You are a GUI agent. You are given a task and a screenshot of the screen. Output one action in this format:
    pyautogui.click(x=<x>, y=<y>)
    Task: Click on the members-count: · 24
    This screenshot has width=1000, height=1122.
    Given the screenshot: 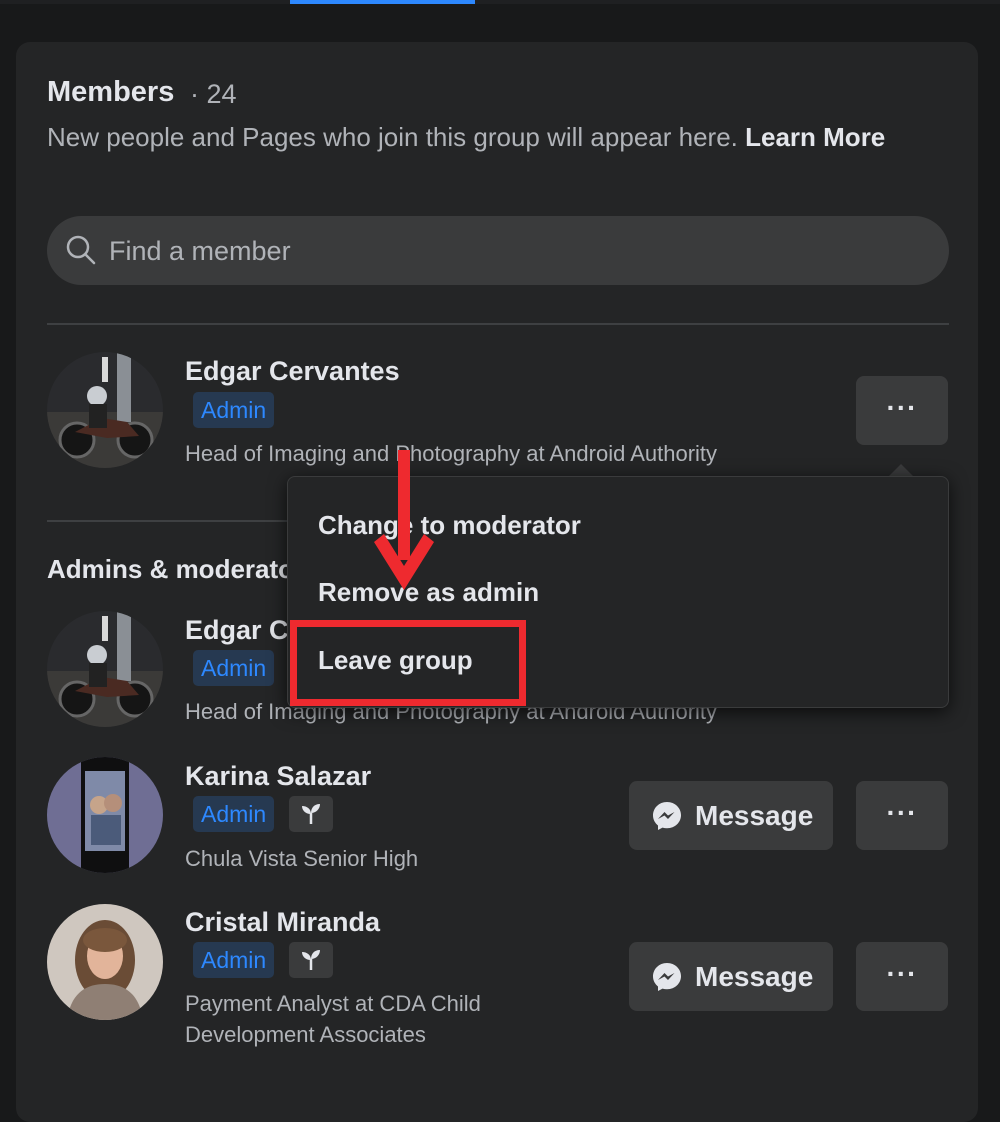 What is the action you would take?
    pyautogui.click(x=213, y=94)
    